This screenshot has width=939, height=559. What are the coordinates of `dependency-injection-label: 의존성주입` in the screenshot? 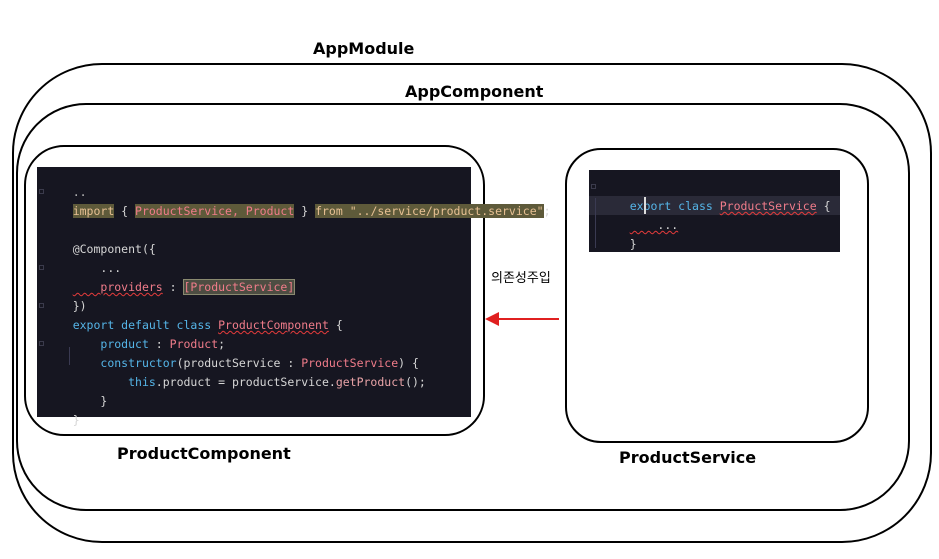 It's located at (521, 278).